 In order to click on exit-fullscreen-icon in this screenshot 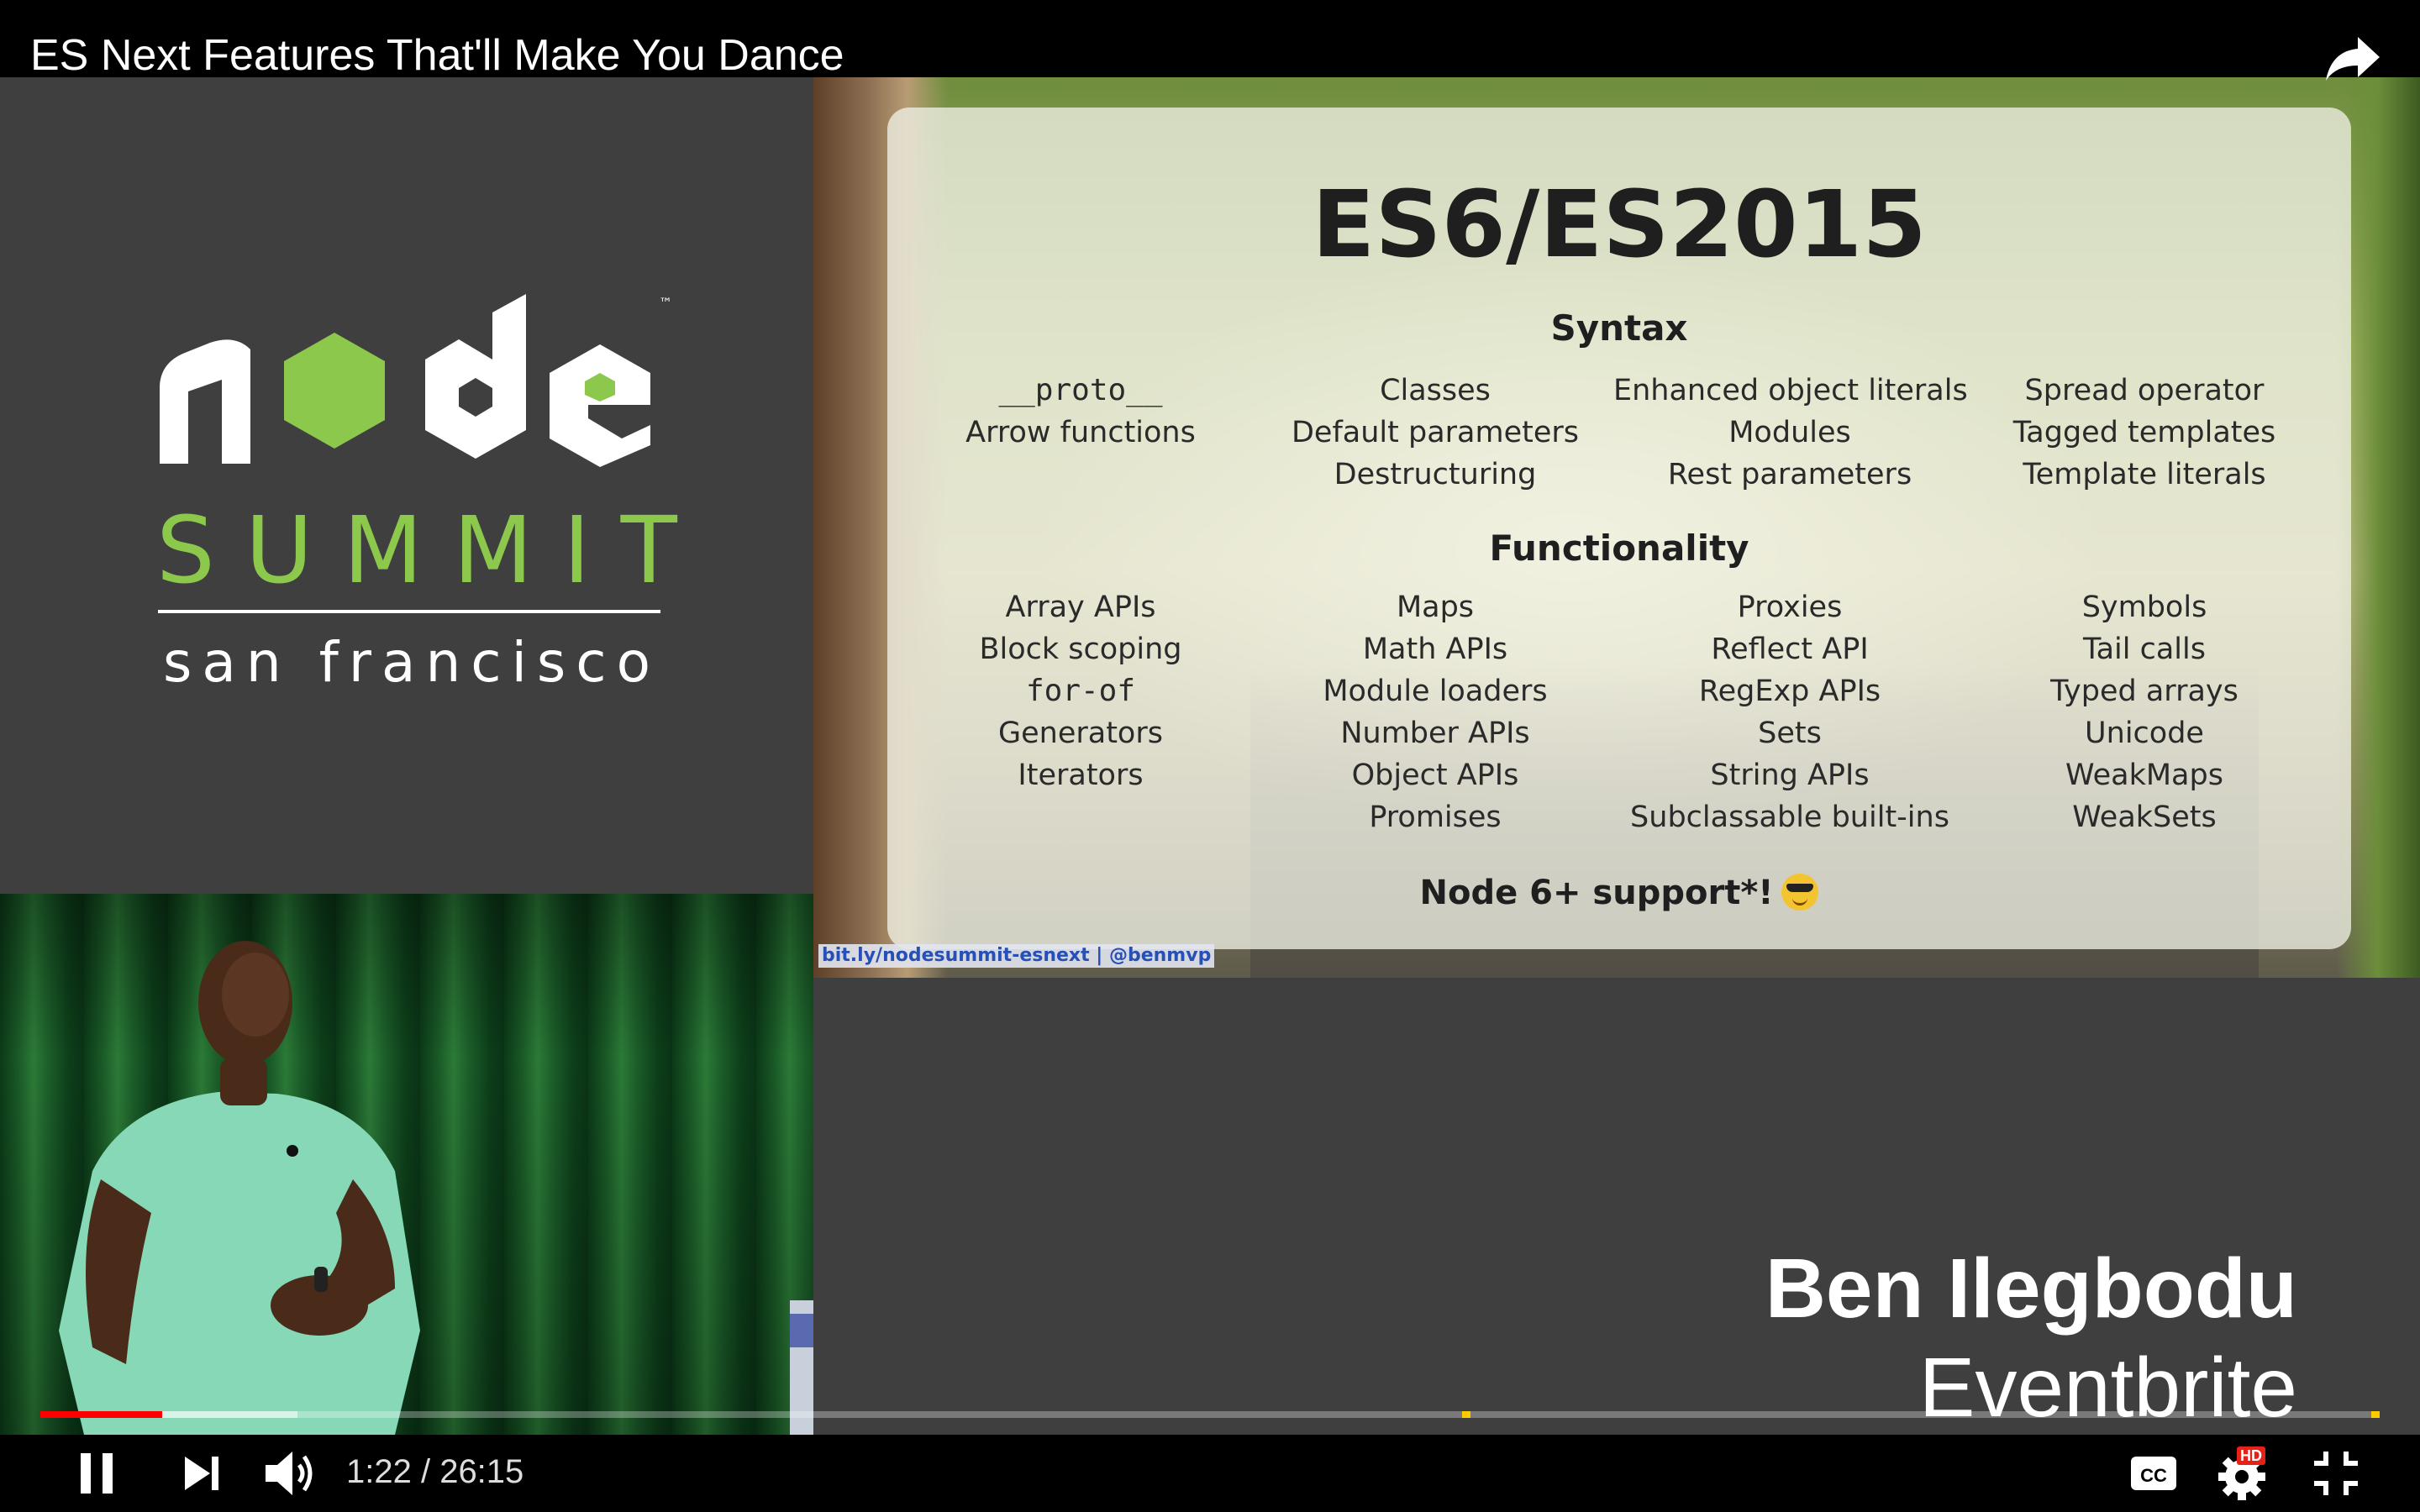, I will do `click(2336, 1473)`.